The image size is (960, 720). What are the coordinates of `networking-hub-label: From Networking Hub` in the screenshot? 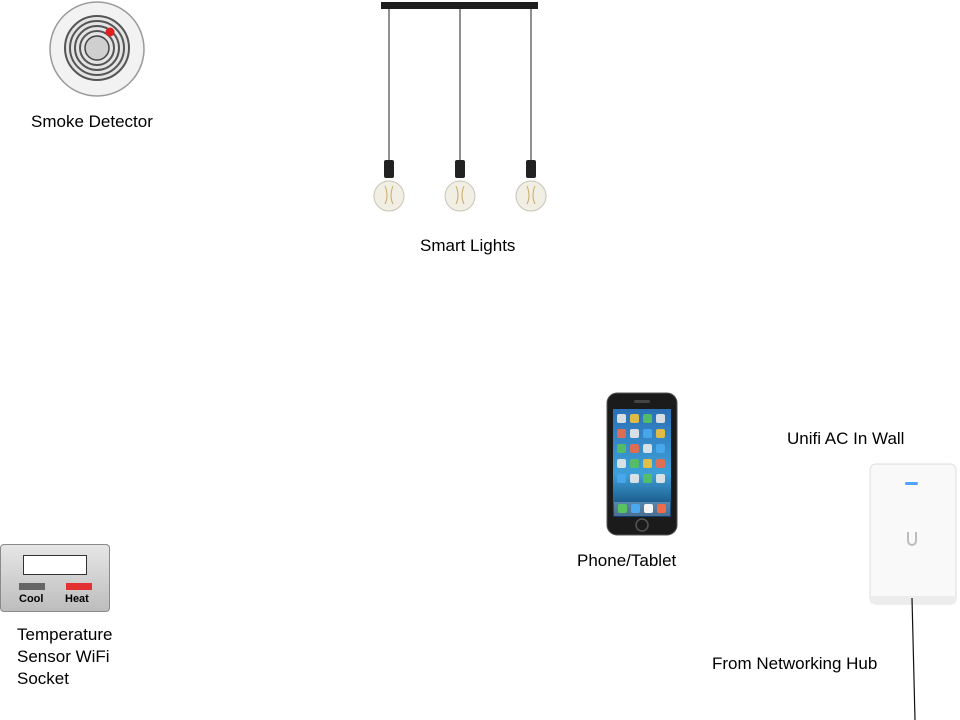 It's located at (795, 663).